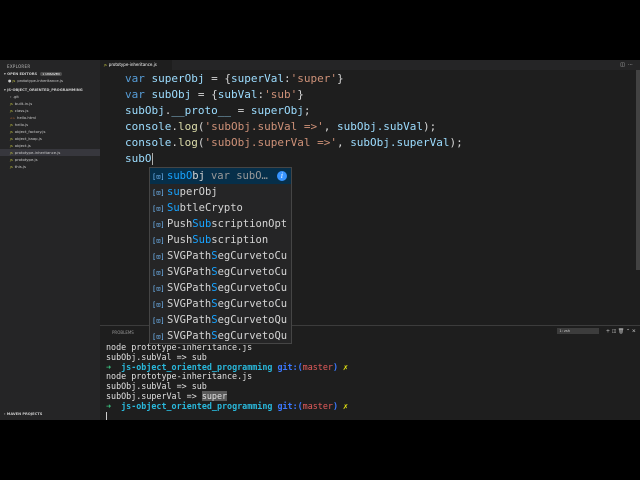  I want to click on editor-actions: ◫⋯, so click(628, 65).